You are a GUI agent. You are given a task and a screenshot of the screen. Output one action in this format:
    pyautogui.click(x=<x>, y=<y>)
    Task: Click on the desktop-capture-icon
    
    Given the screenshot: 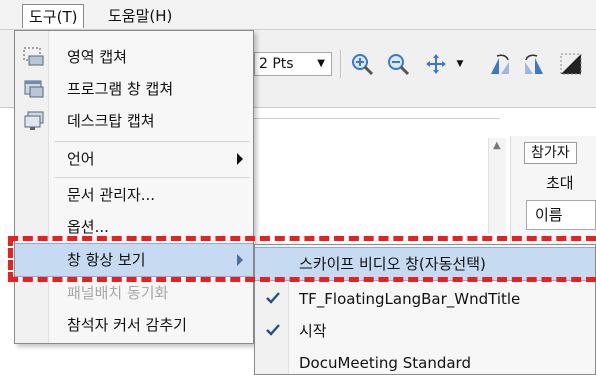 What is the action you would take?
    pyautogui.click(x=34, y=121)
    